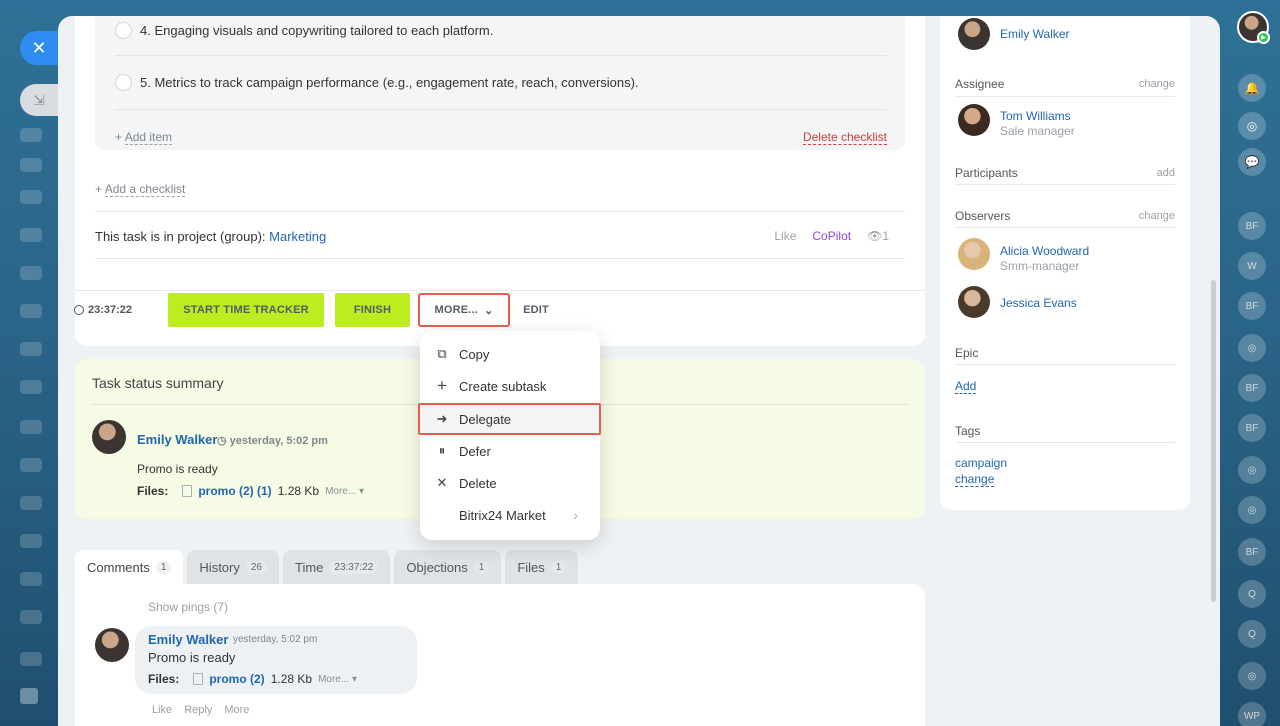  What do you see at coordinates (129, 567) in the screenshot?
I see `tab-comments: Comments 1` at bounding box center [129, 567].